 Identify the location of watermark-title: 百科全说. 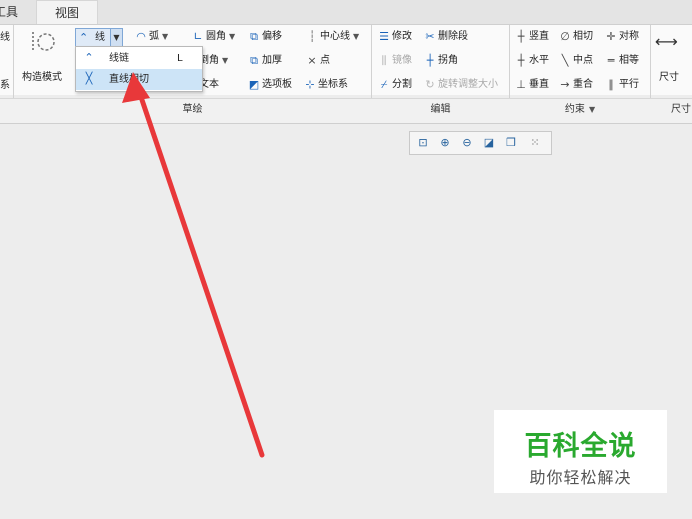
(580, 446).